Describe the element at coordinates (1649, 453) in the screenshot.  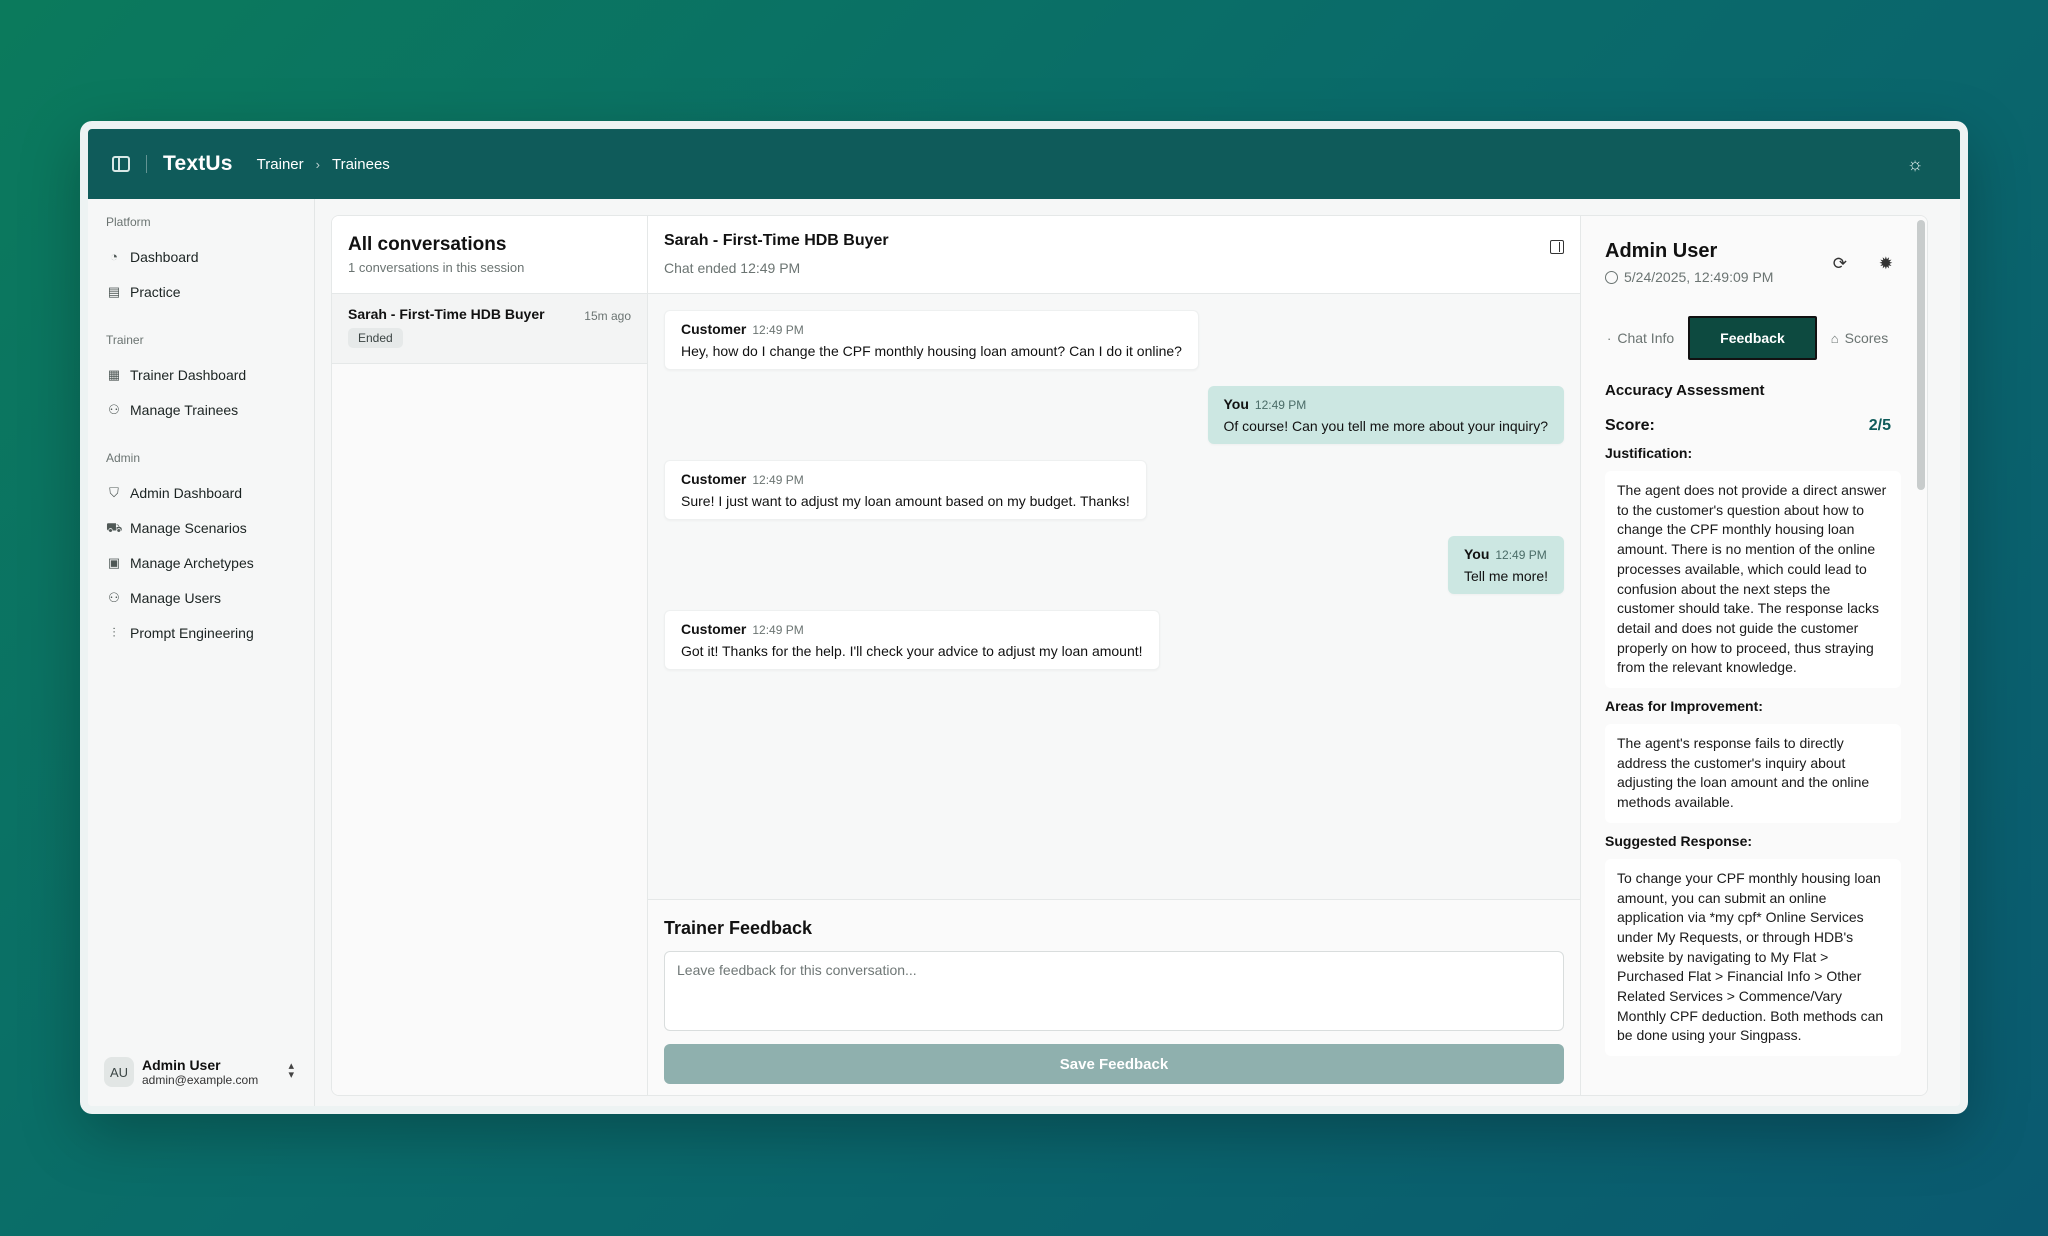
I see `justification-label: Justification:` at that location.